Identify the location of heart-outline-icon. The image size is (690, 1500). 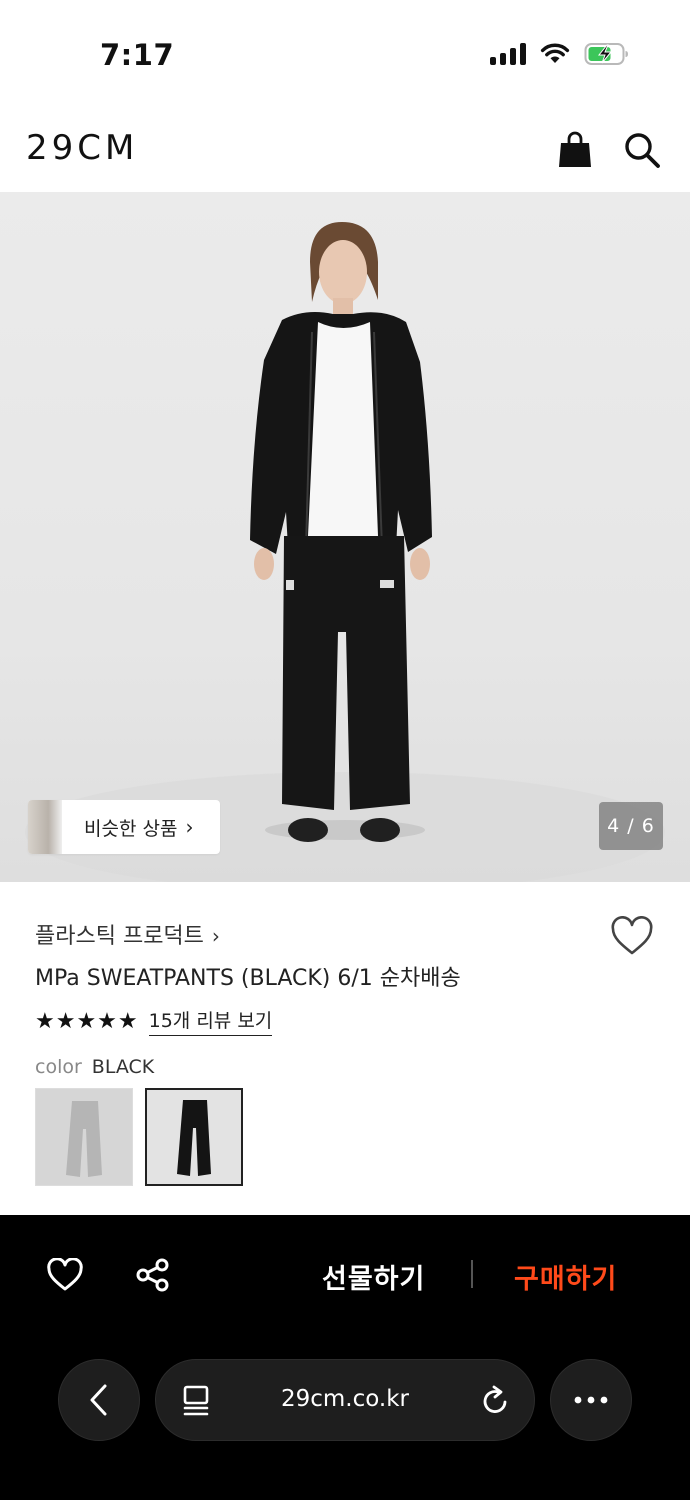
(632, 936).